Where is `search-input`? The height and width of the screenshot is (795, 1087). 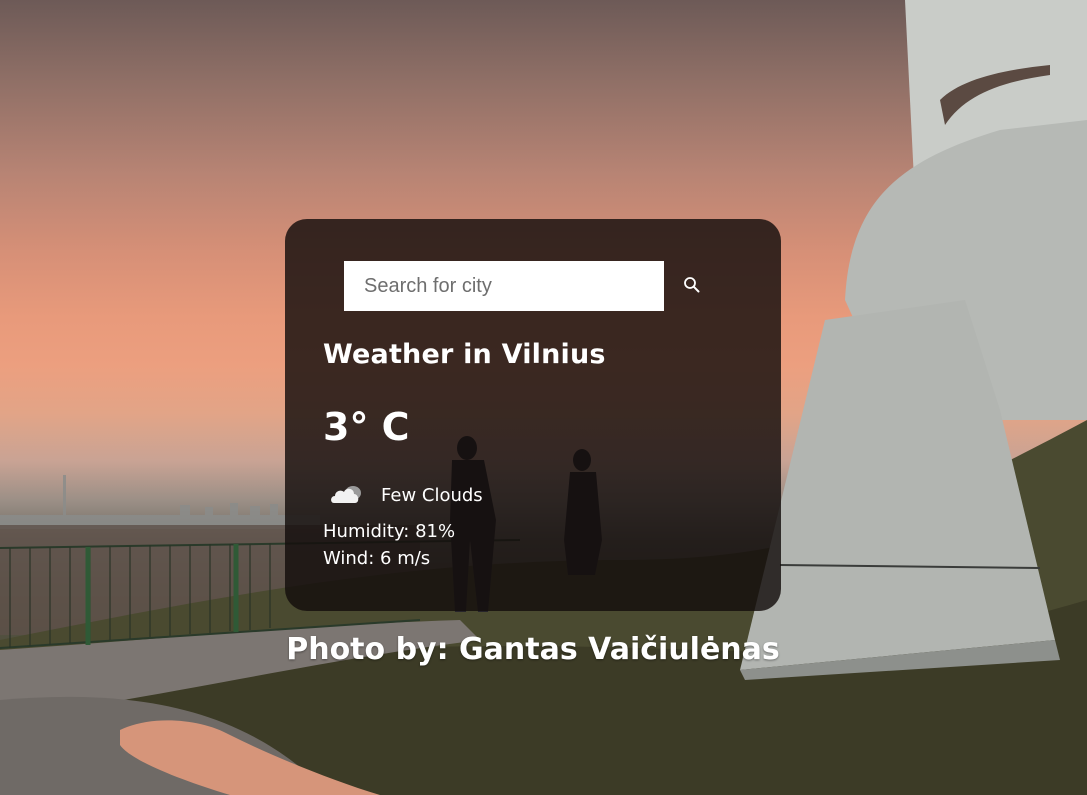 search-input is located at coordinates (504, 286).